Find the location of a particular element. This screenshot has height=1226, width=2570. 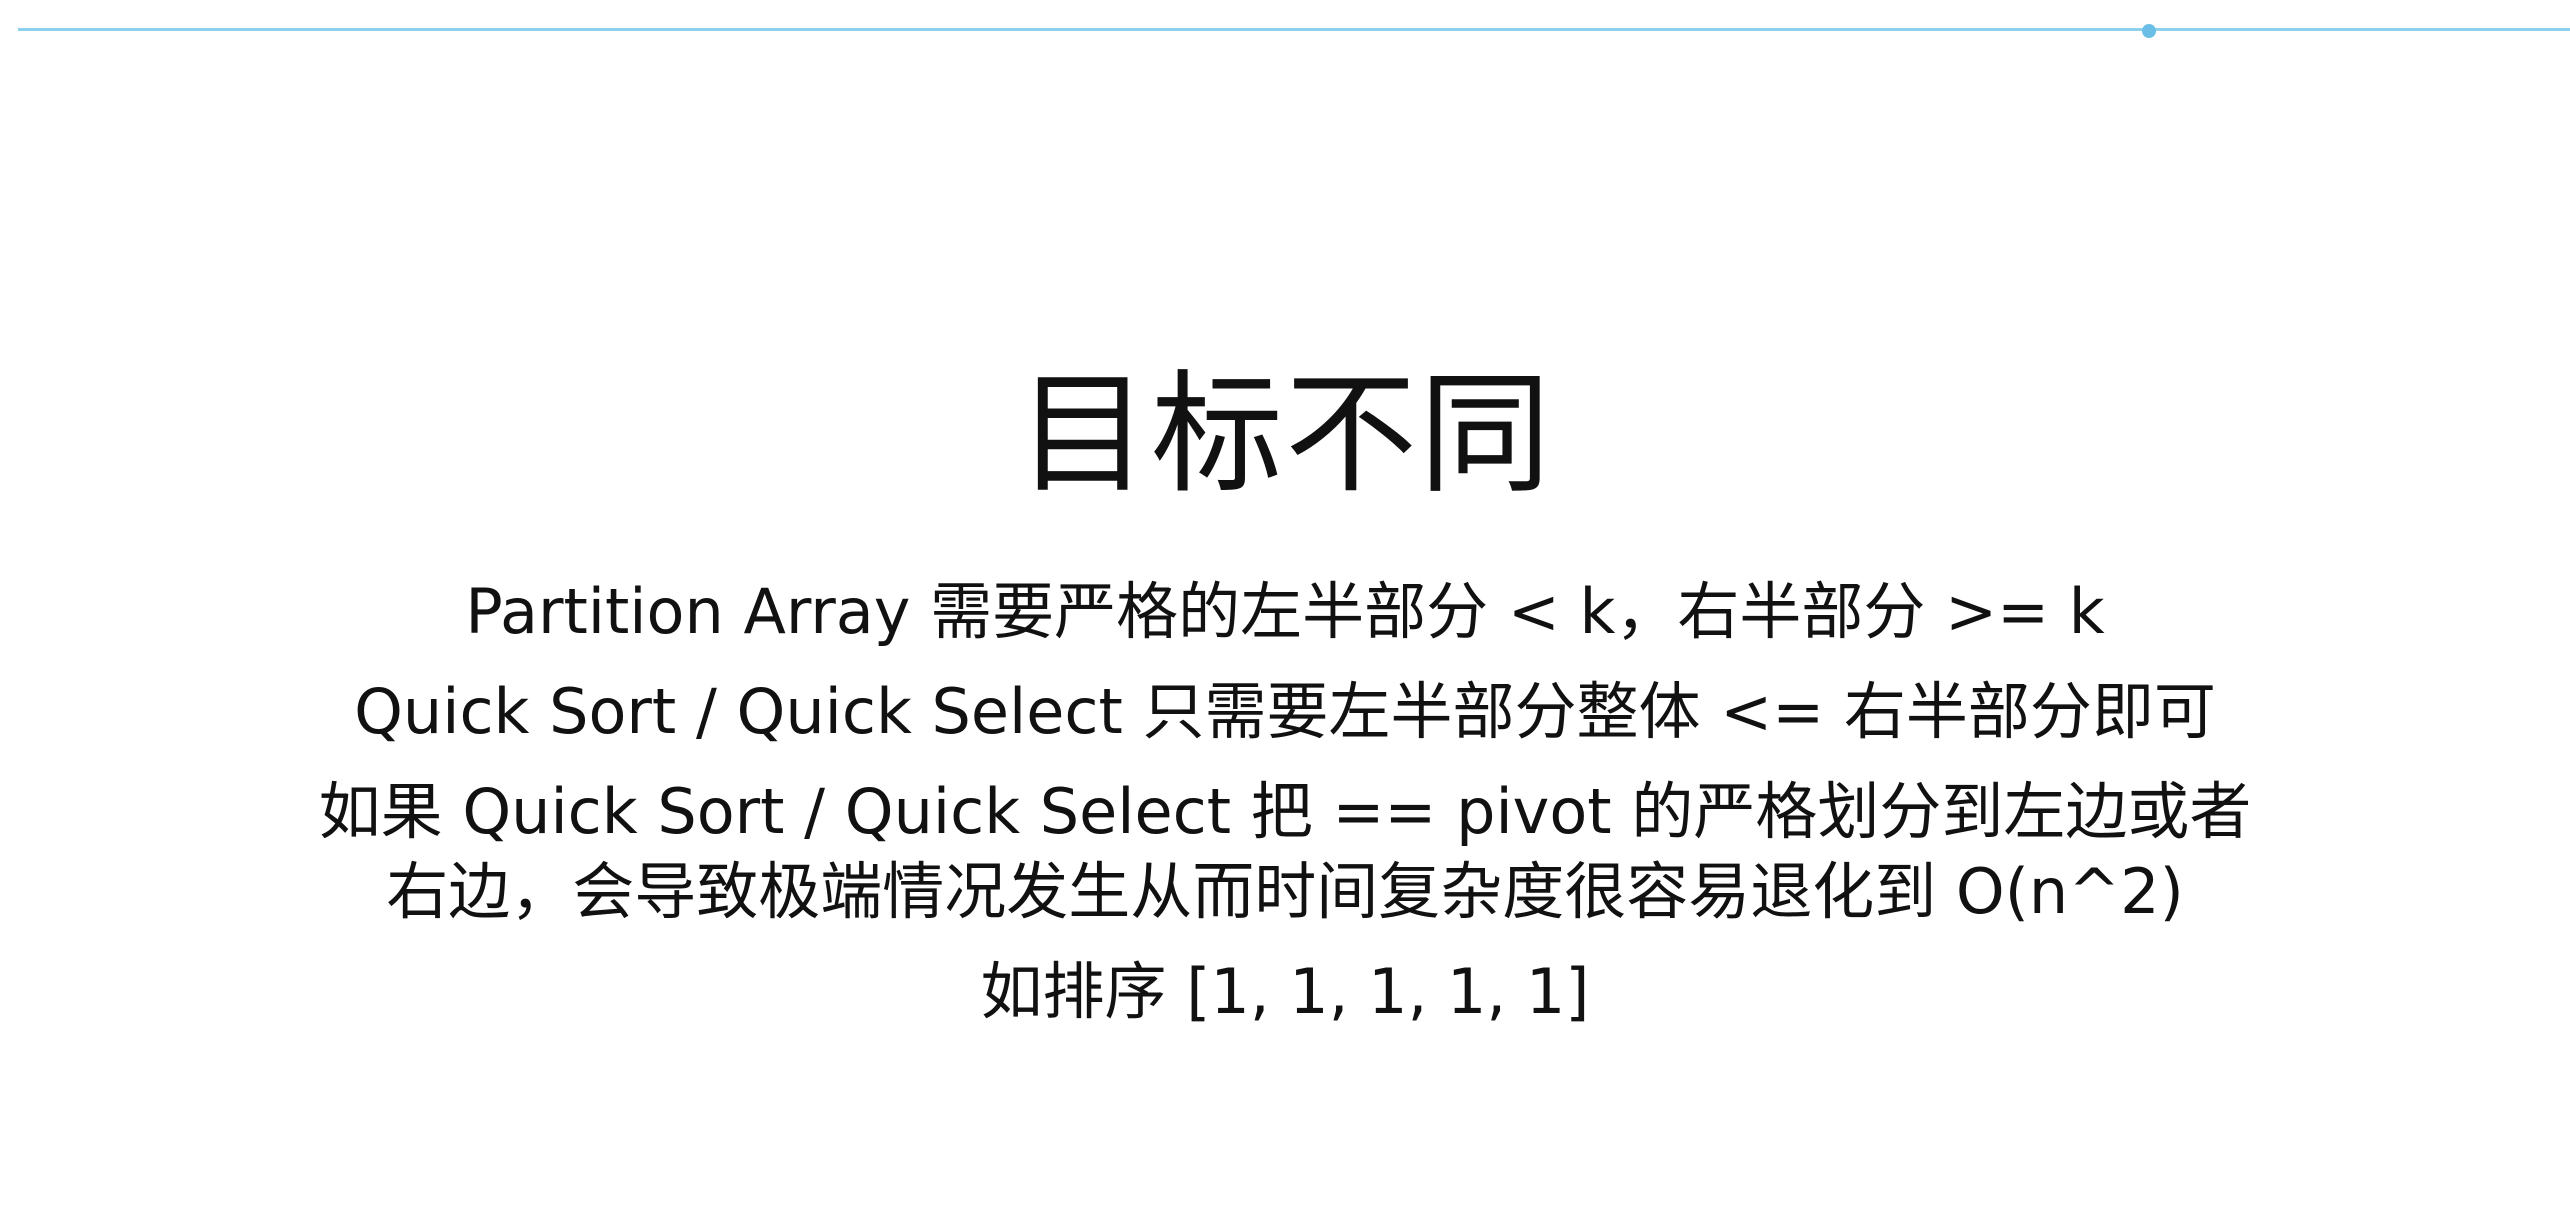

body-line-partition-array: Partition Array 需要严格的左半部分 < k，右半部分 >= k is located at coordinates (1285, 611).